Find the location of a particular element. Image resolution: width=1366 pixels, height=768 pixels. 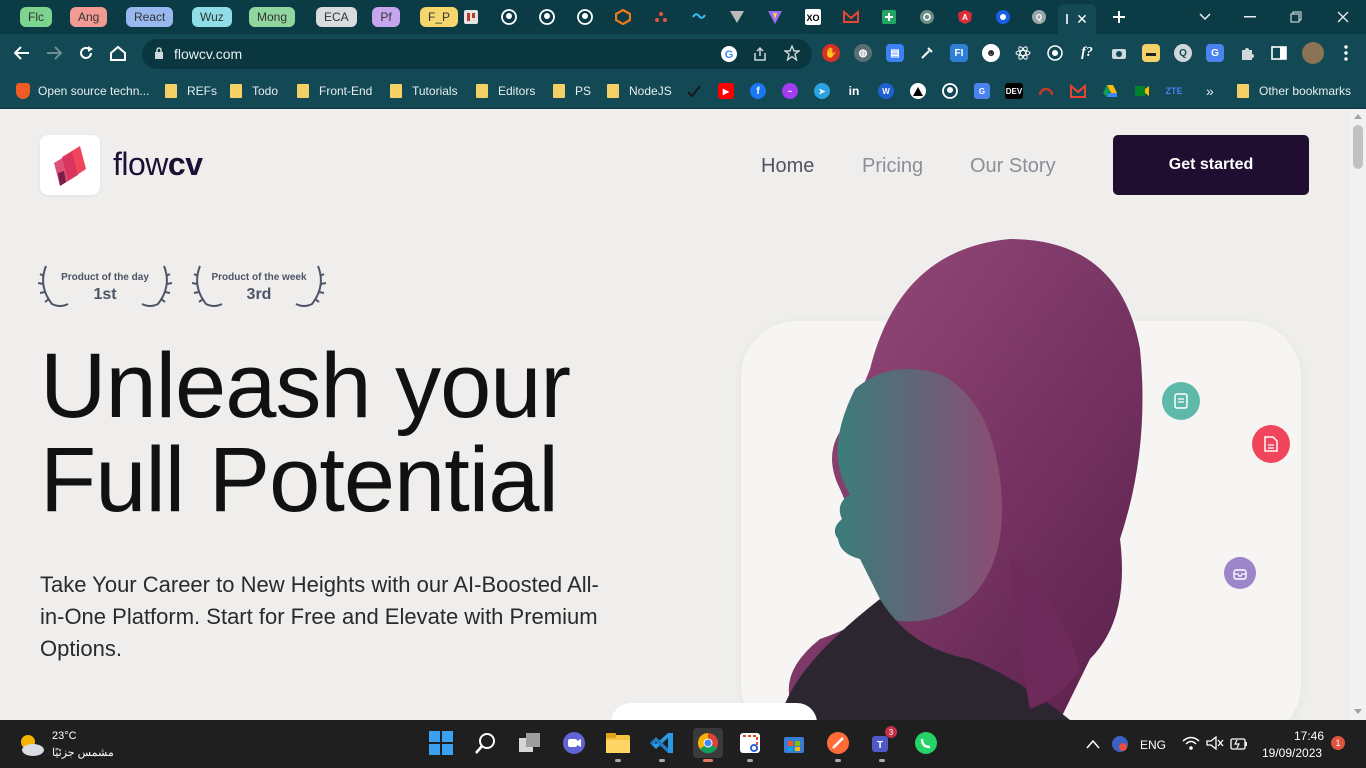

extensions-puzzle-icon is located at coordinates (1247, 53).